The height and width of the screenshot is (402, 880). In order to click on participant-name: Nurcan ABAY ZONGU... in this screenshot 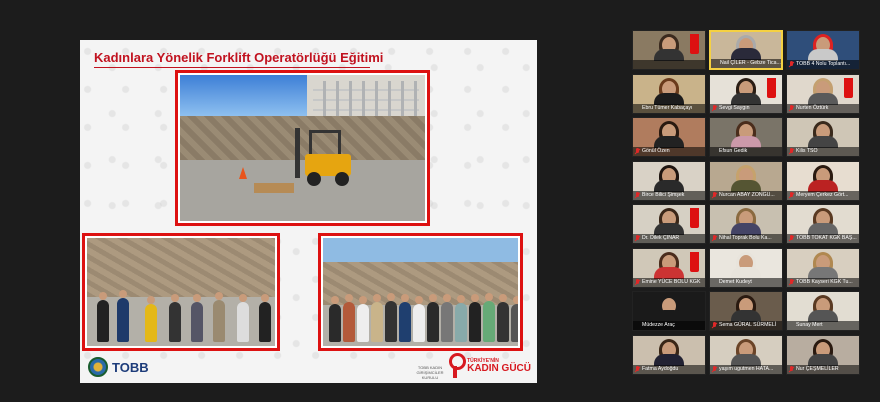, I will do `click(746, 195)`.